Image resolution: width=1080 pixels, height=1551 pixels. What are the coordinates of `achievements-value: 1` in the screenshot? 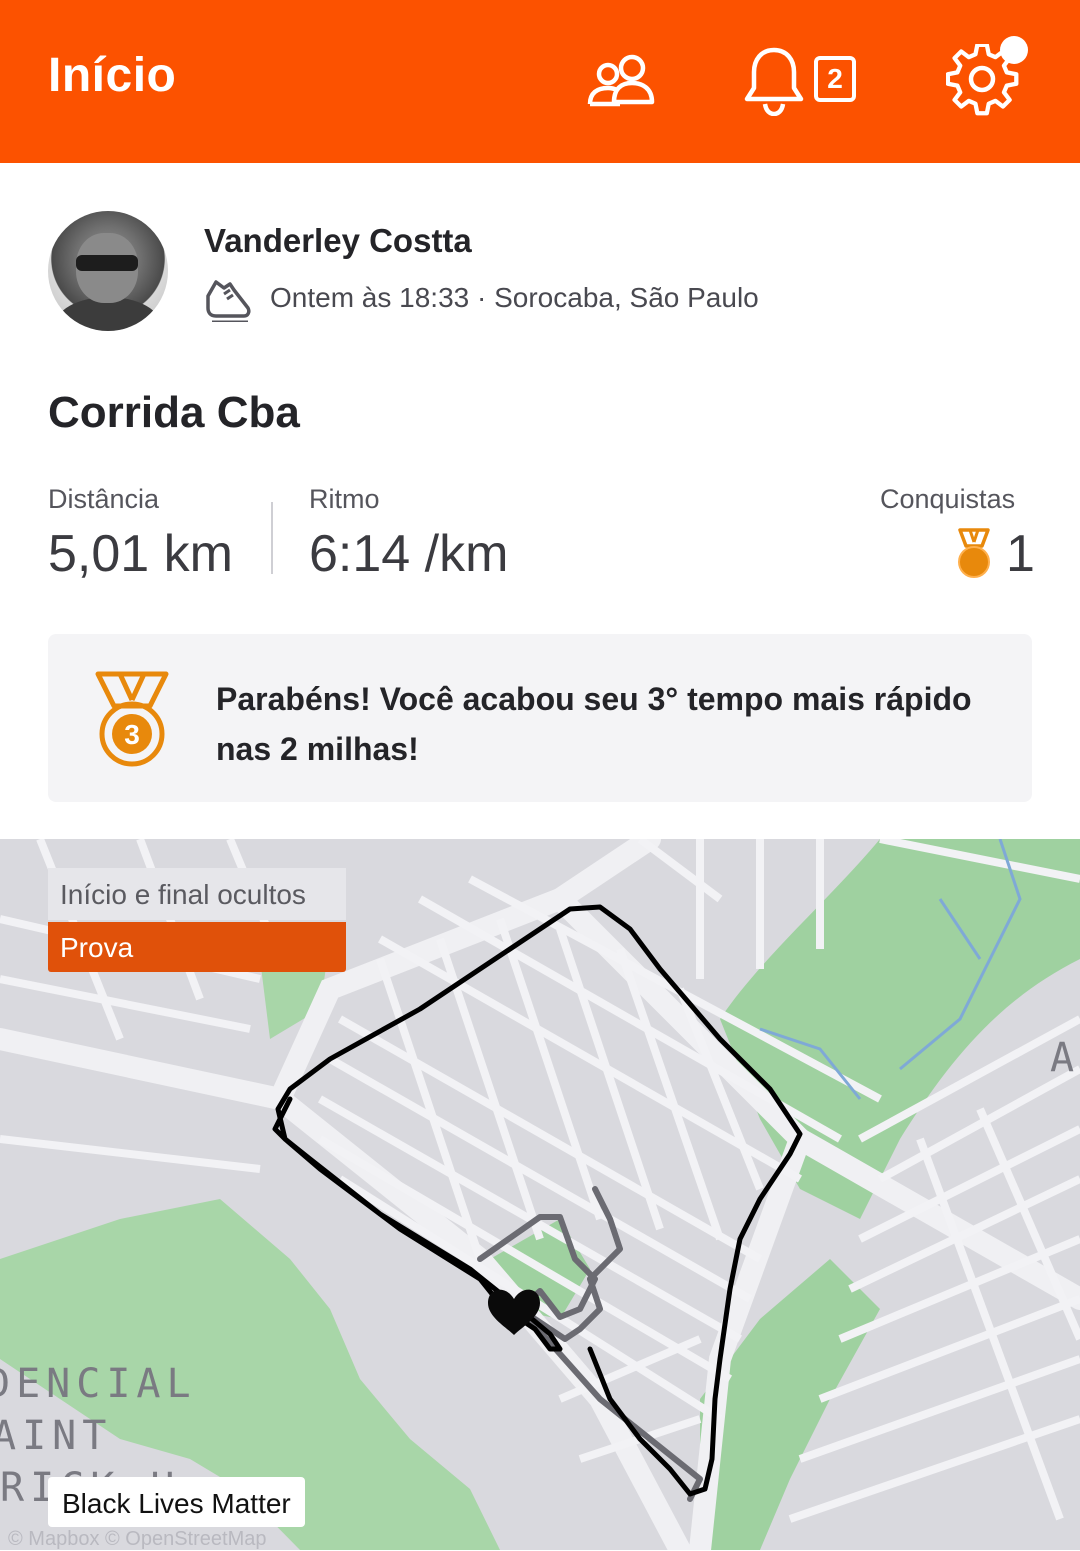 It's located at (1020, 554).